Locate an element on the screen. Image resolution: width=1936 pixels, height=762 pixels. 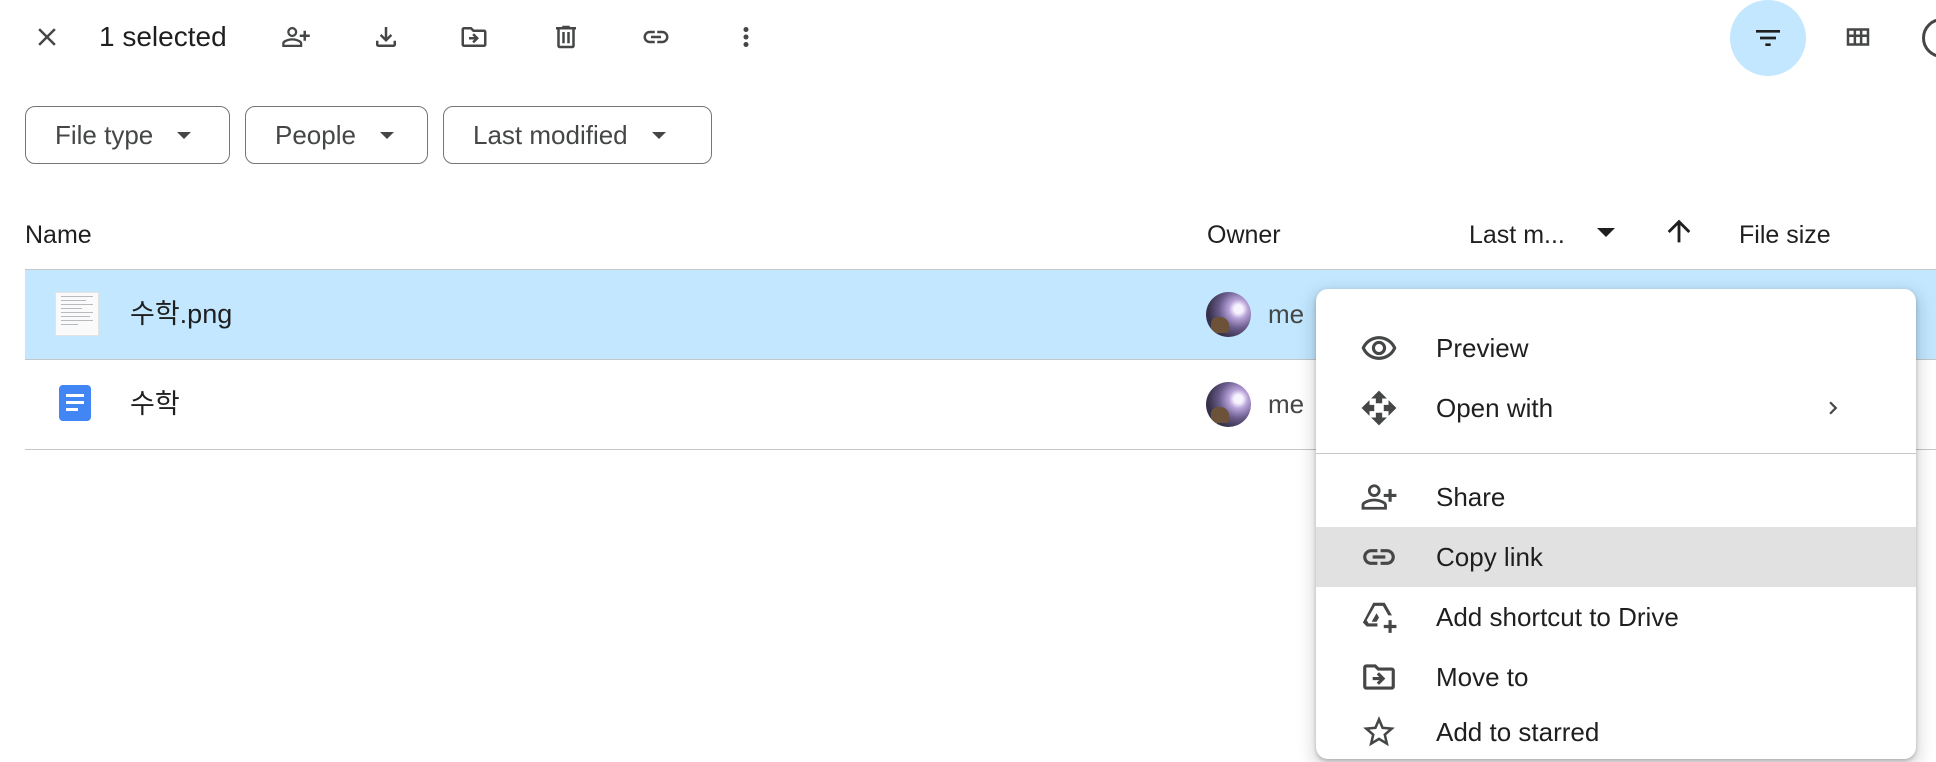
move-button is located at coordinates (474, 37).